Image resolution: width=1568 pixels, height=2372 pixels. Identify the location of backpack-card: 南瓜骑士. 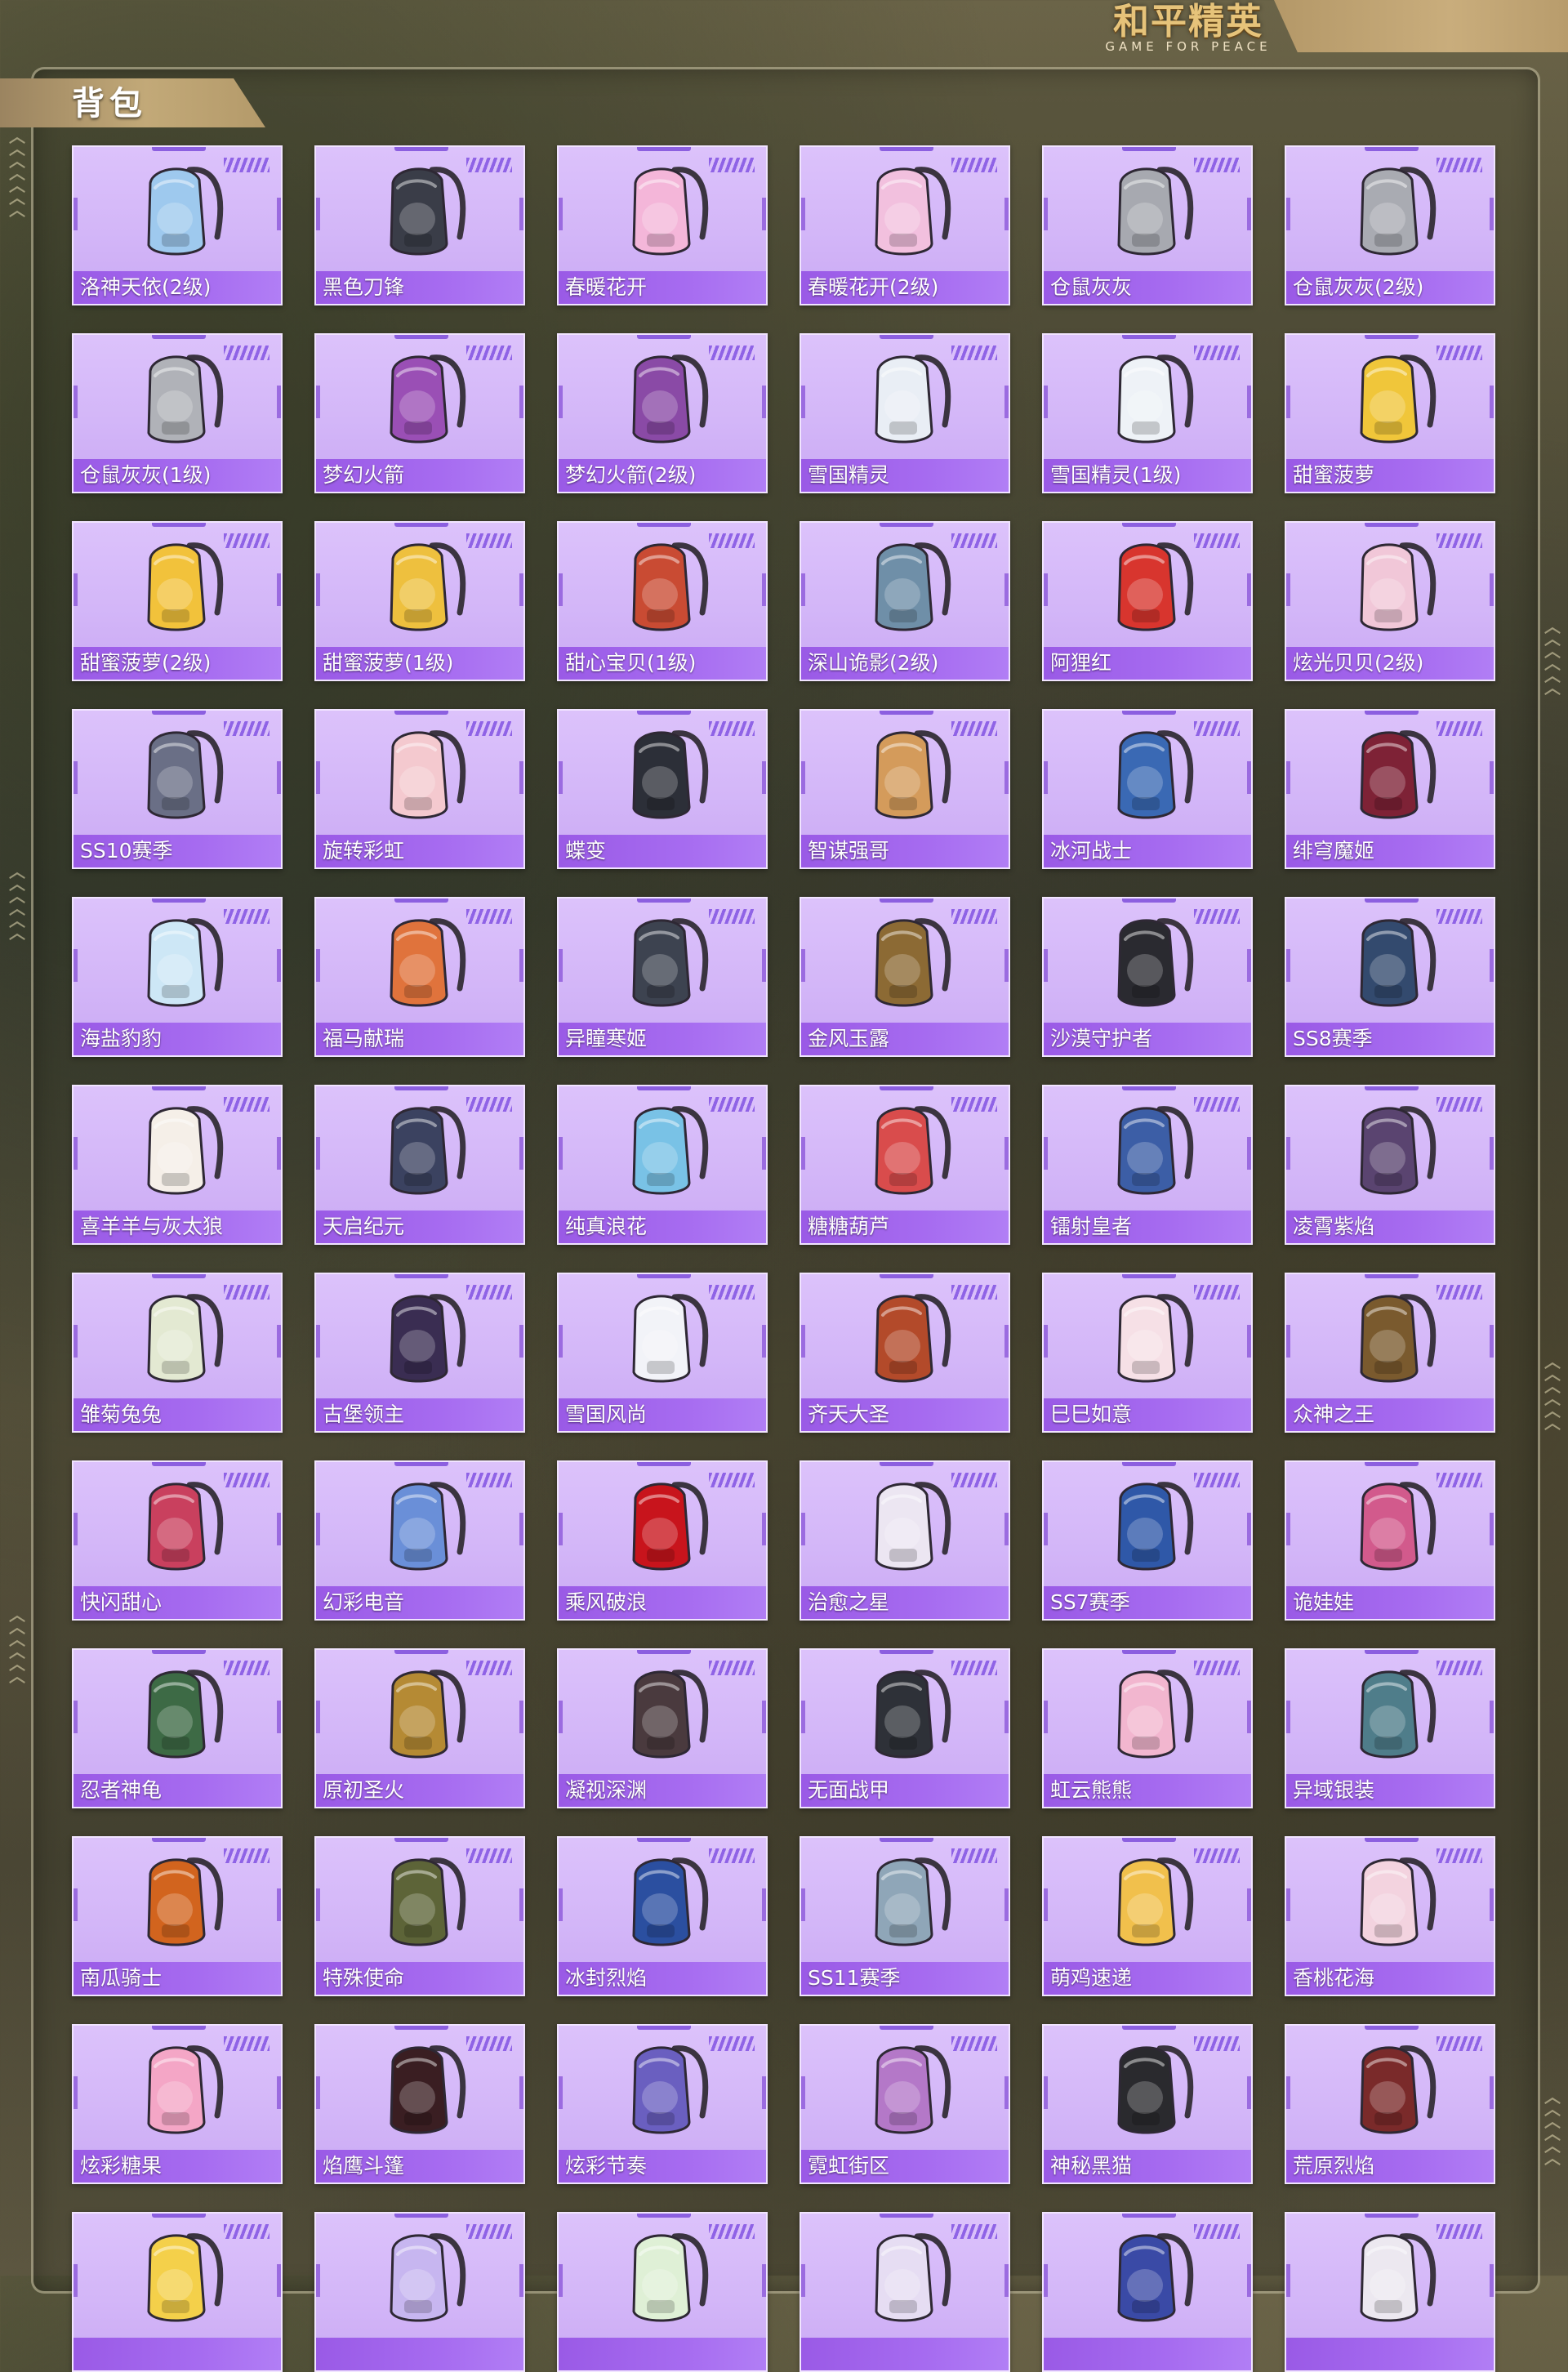
(177, 1916).